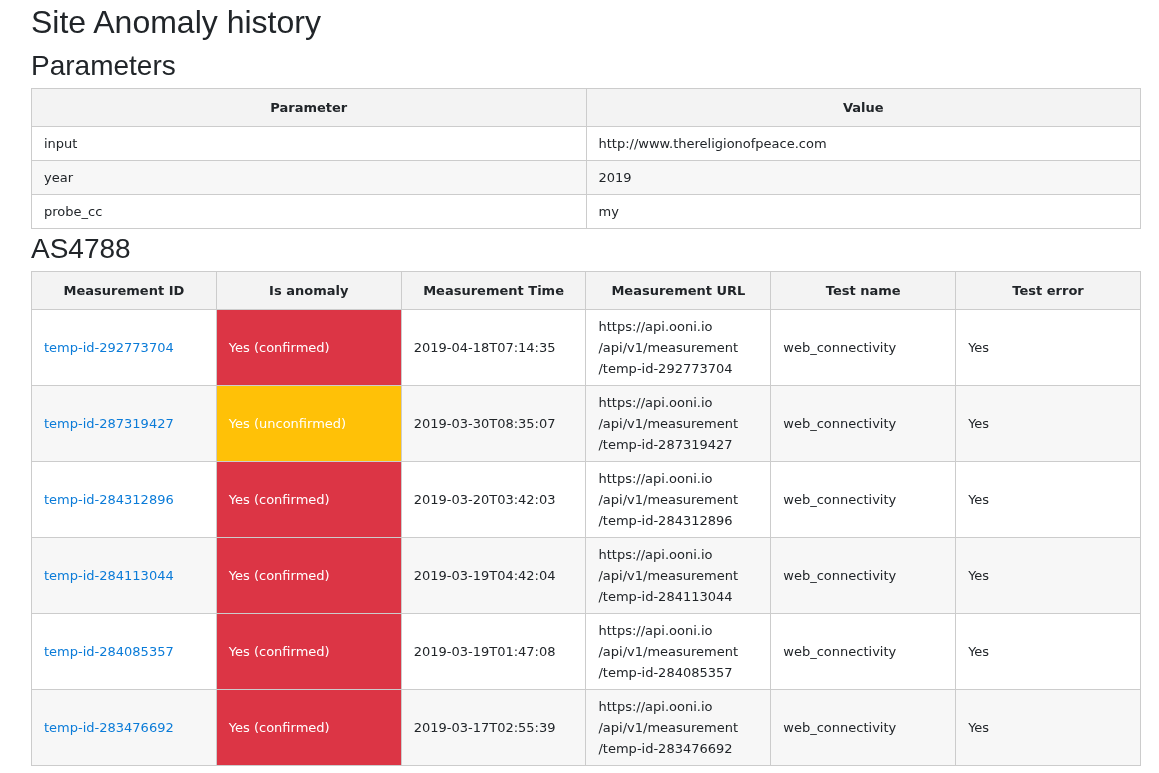  What do you see at coordinates (81, 249) in the screenshot?
I see `section-heading: AS4788` at bounding box center [81, 249].